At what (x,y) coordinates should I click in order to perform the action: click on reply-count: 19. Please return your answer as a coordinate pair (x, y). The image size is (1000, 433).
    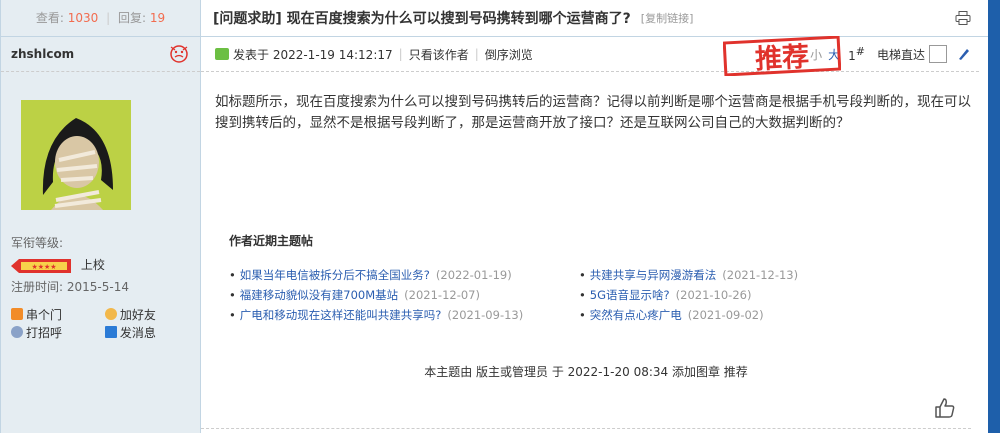
    Looking at the image, I should click on (157, 18).